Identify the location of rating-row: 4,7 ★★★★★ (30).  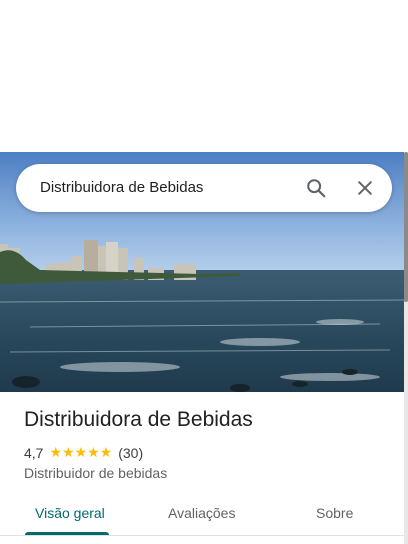
(83, 452).